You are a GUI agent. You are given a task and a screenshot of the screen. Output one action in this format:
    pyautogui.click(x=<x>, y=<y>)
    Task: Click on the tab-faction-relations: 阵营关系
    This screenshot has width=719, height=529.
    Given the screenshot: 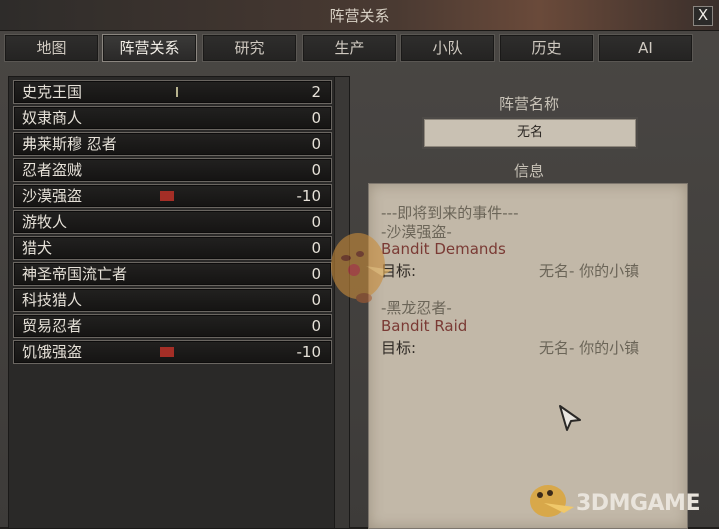 What is the action you would take?
    pyautogui.click(x=149, y=48)
    